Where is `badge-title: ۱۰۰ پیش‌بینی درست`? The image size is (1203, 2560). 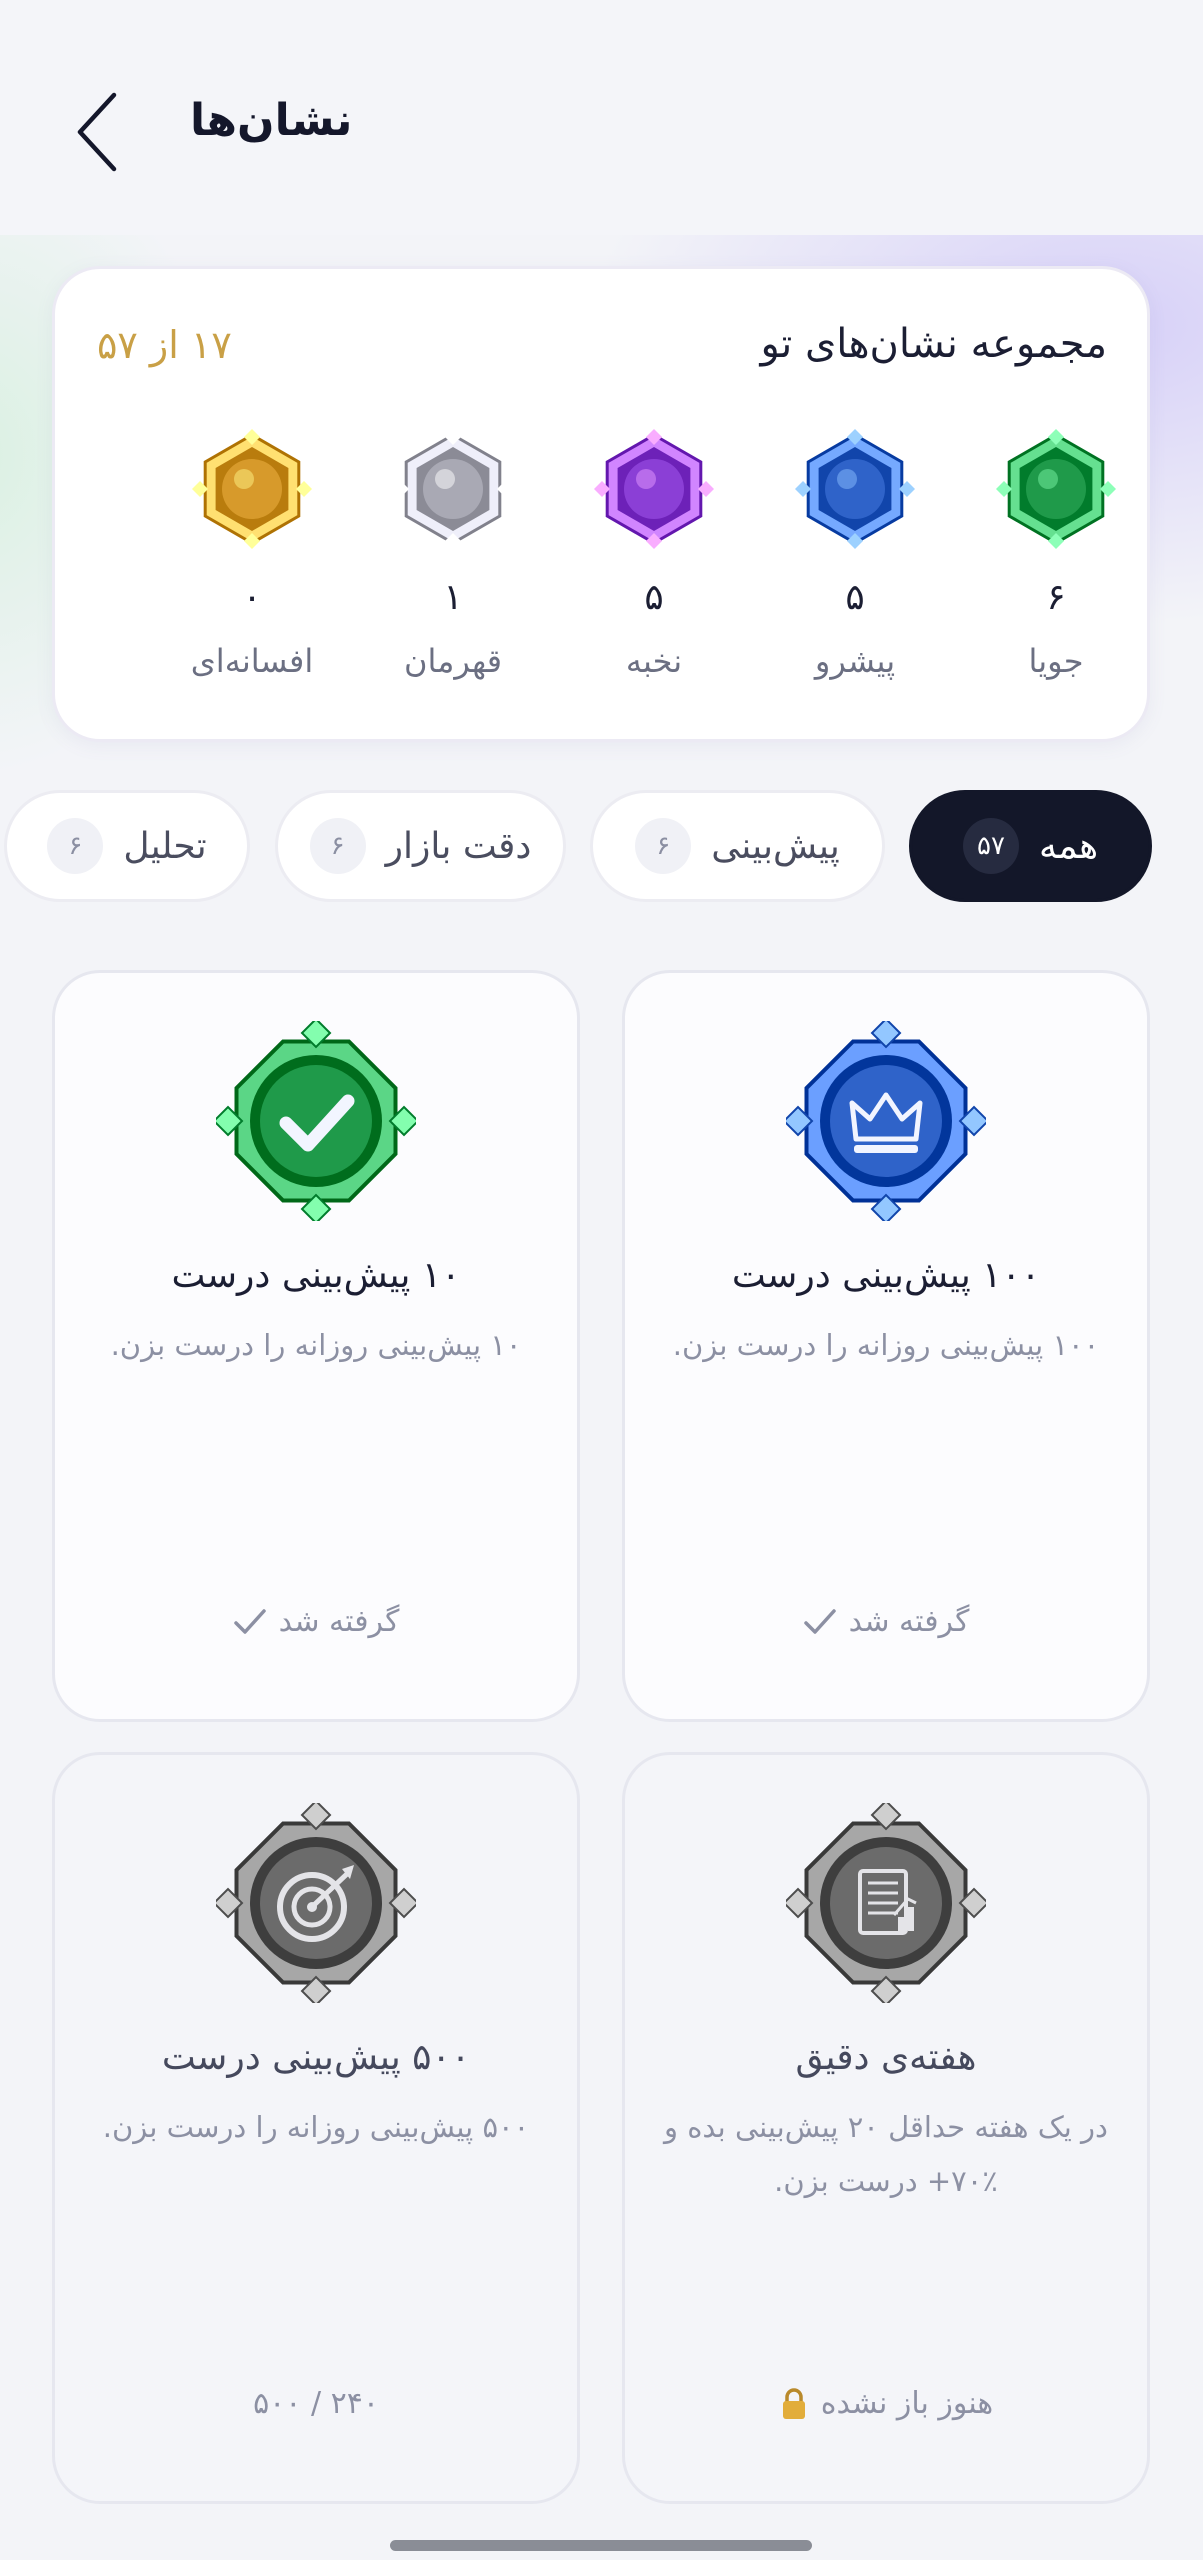 badge-title: ۱۰۰ پیش‌بینی درست is located at coordinates (886, 1275).